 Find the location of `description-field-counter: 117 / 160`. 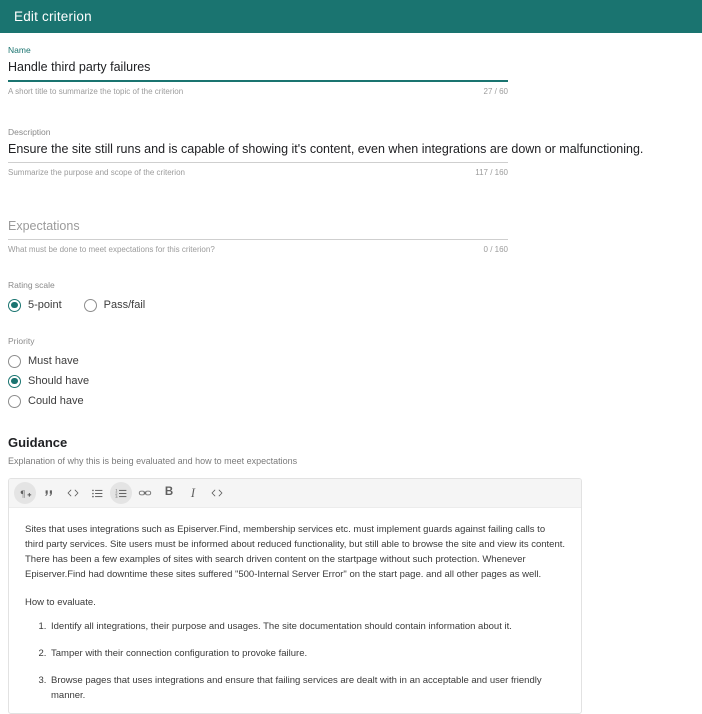

description-field-counter: 117 / 160 is located at coordinates (491, 172).